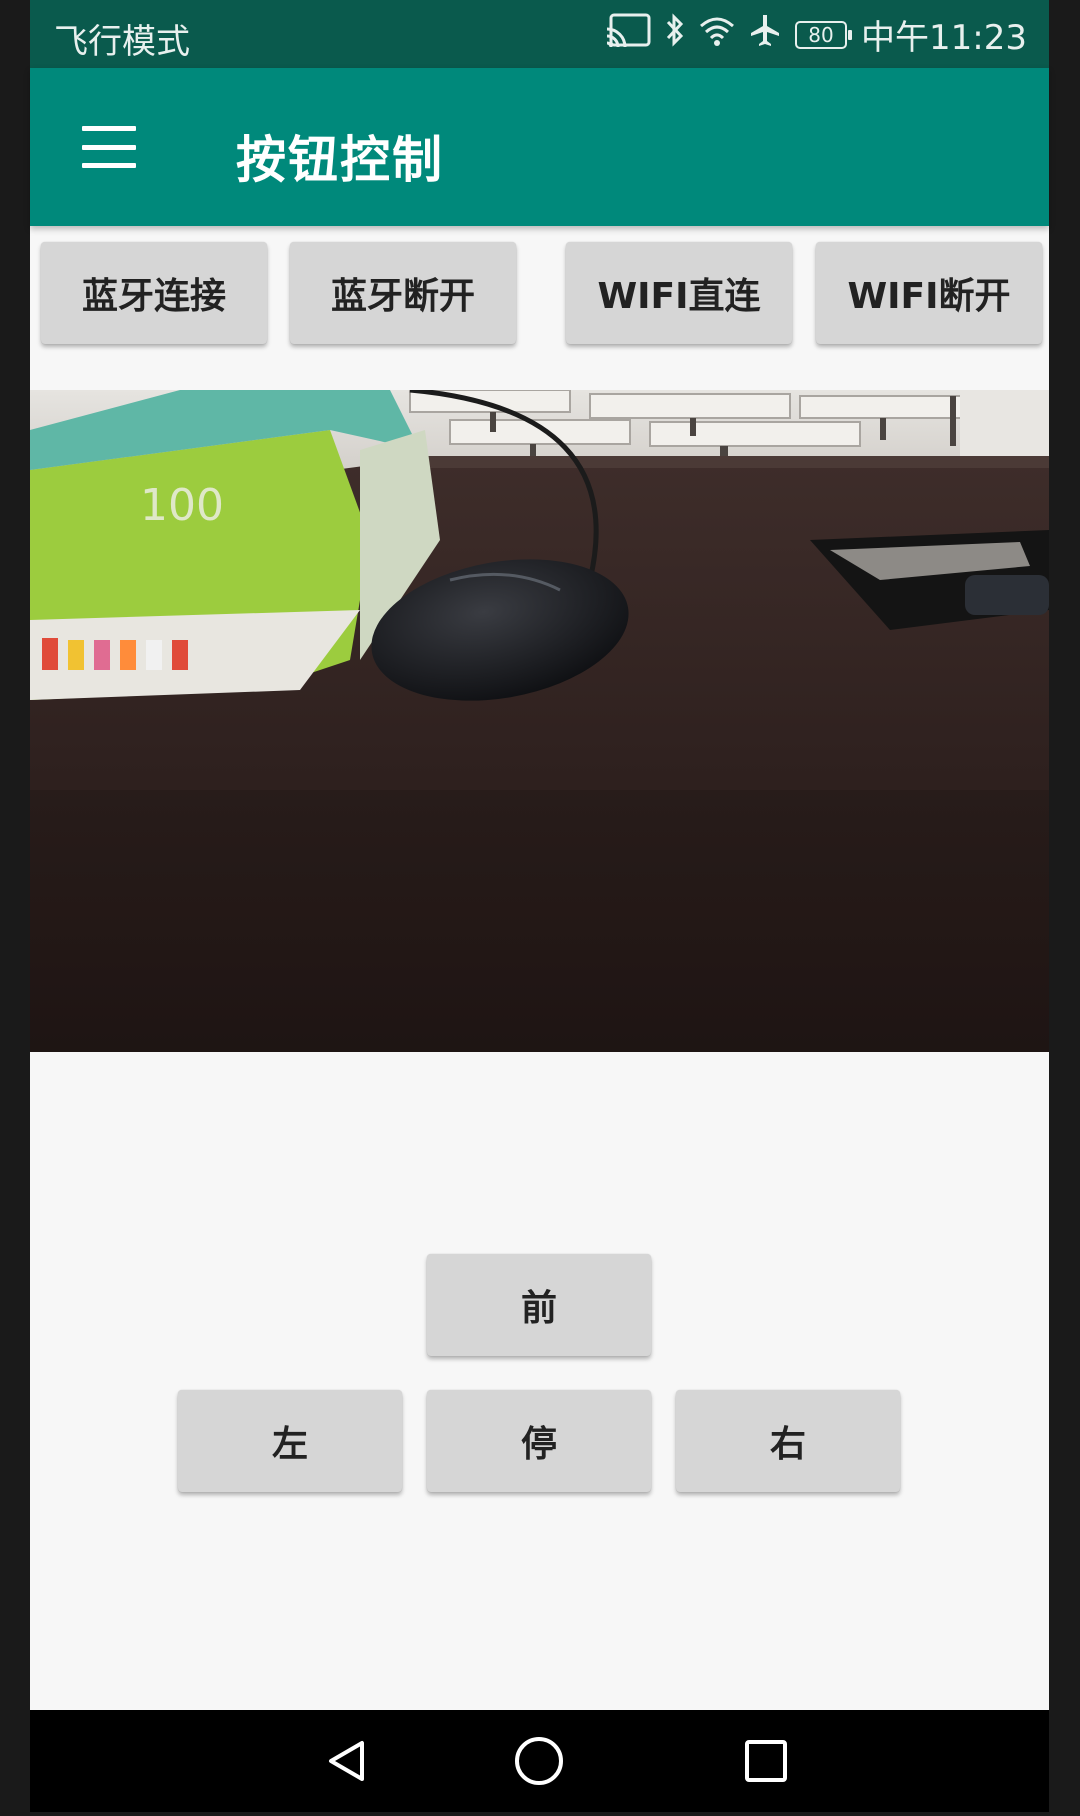 The image size is (1080, 1816). What do you see at coordinates (539, 1441) in the screenshot?
I see `stop-button: 停` at bounding box center [539, 1441].